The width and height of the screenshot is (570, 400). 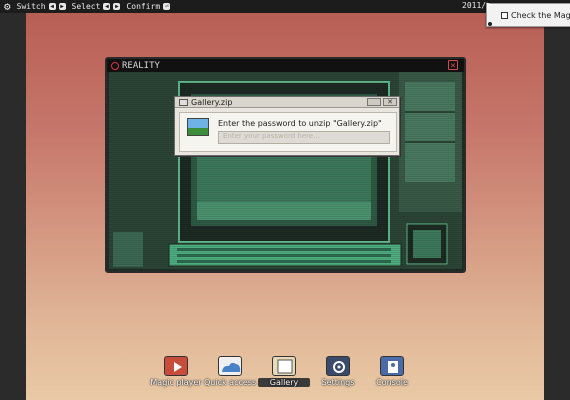 What do you see at coordinates (7, 6) in the screenshot?
I see `gear-icon: ⚙` at bounding box center [7, 6].